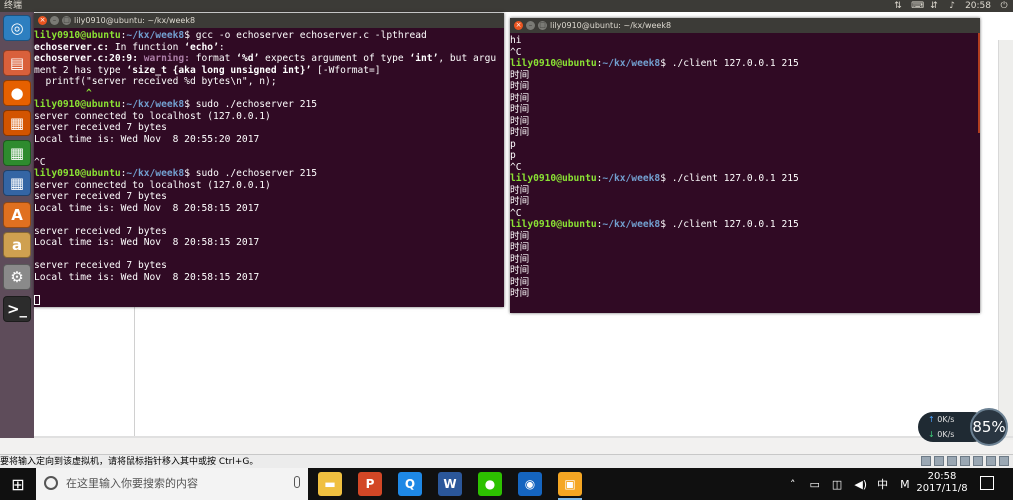 This screenshot has width=1013, height=500. What do you see at coordinates (898, 6) in the screenshot?
I see `sort-icon: ⇅` at bounding box center [898, 6].